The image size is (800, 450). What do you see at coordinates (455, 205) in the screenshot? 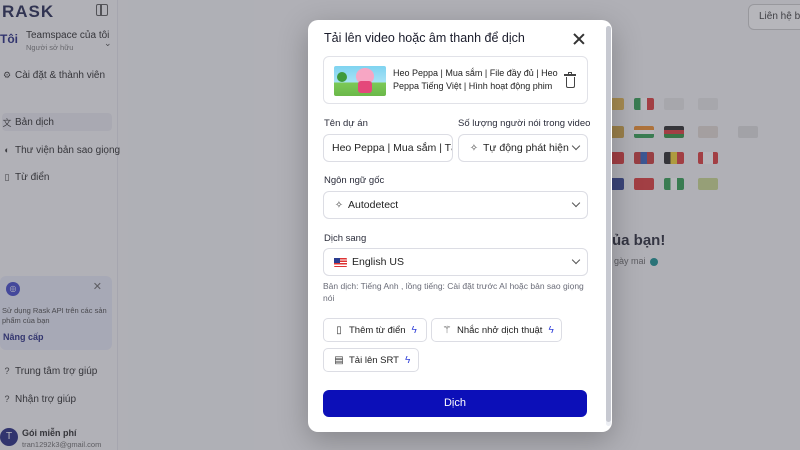
I see `source-language-select: ✧ Autodetect` at bounding box center [455, 205].